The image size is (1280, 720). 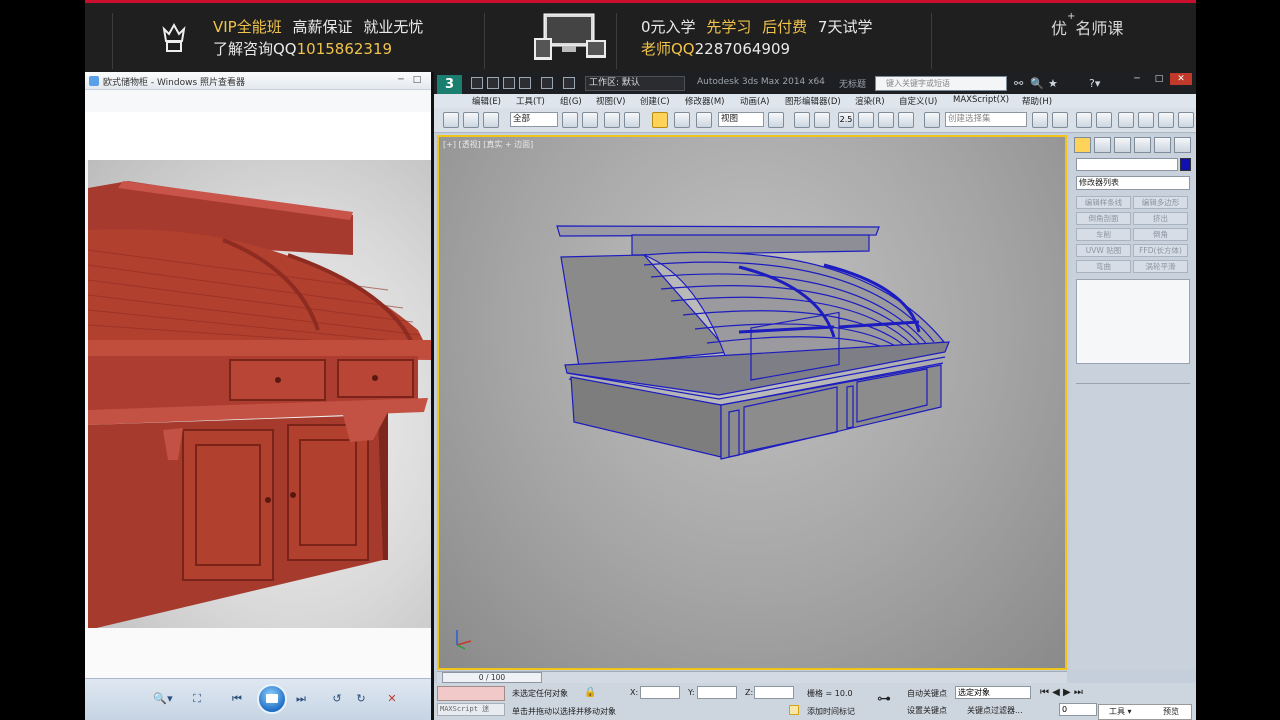 What do you see at coordinates (802, 120) in the screenshot?
I see `select-manipulate-icon` at bounding box center [802, 120].